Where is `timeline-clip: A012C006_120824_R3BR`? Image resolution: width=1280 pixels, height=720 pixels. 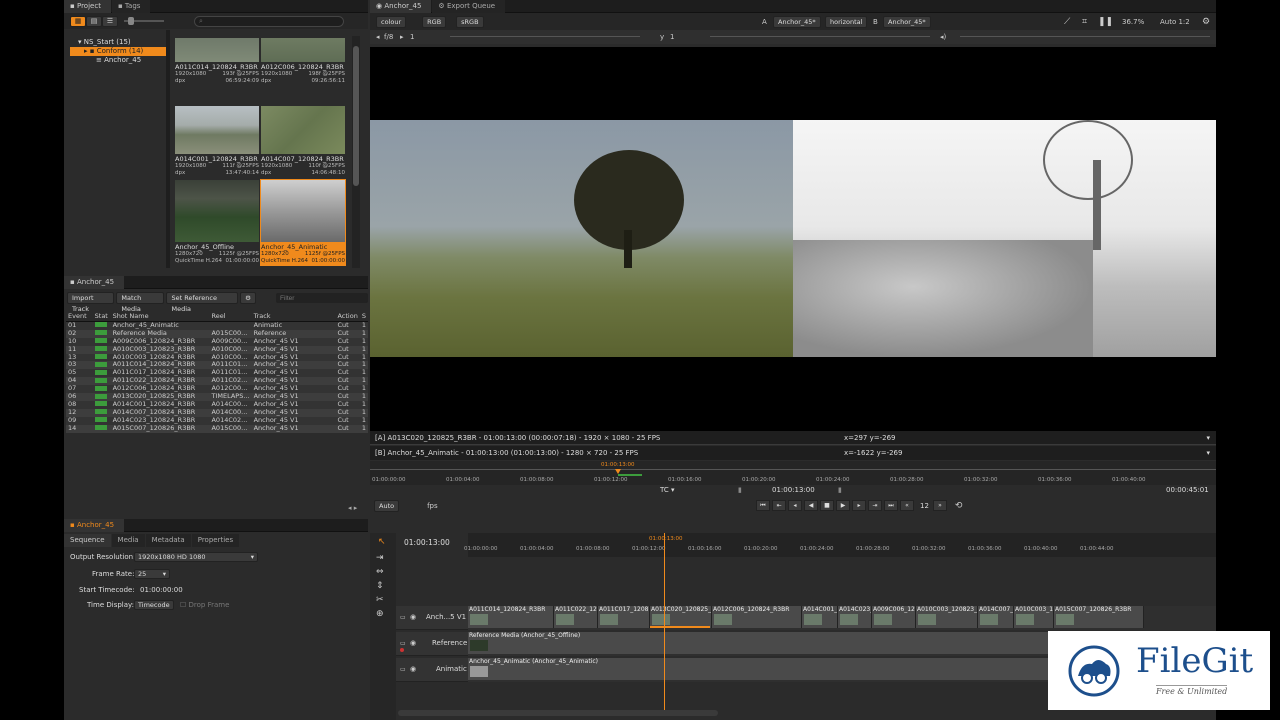
timeline-clip: A012C006_120824_R3BR is located at coordinates (757, 617).